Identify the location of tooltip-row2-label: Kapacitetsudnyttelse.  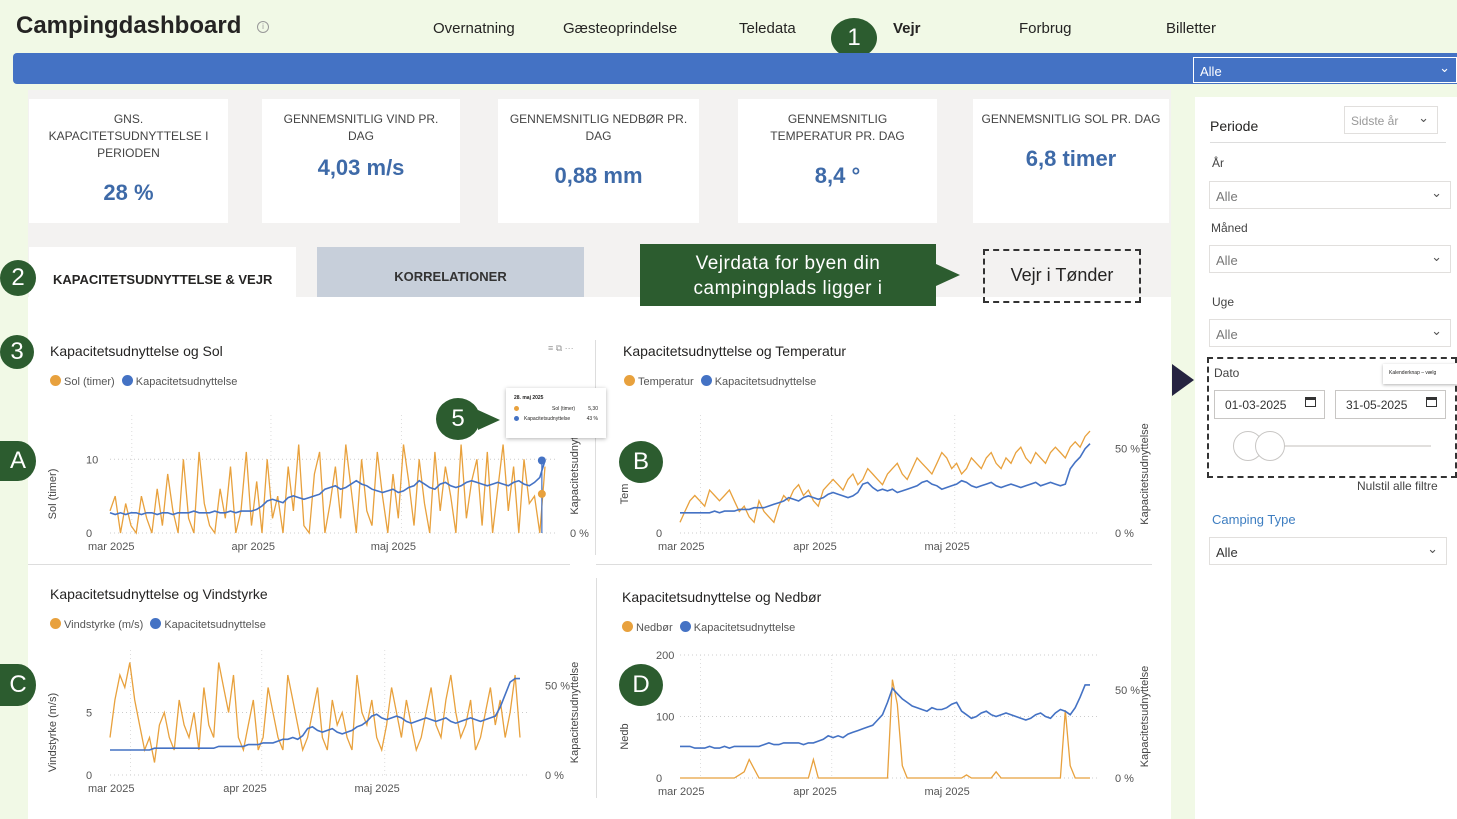
(547, 419).